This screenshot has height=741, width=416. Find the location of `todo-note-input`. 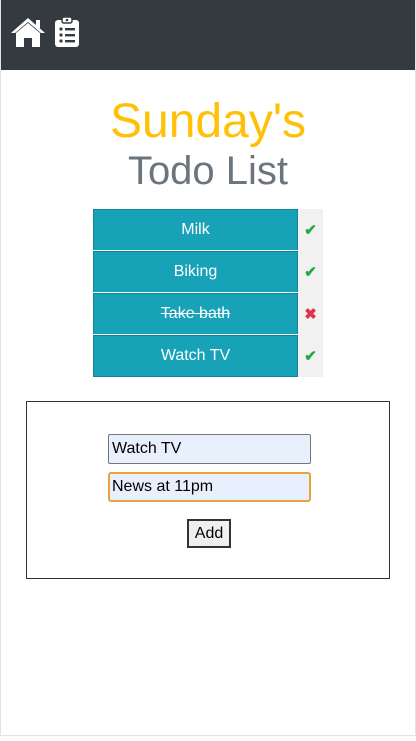

todo-note-input is located at coordinates (209, 487).